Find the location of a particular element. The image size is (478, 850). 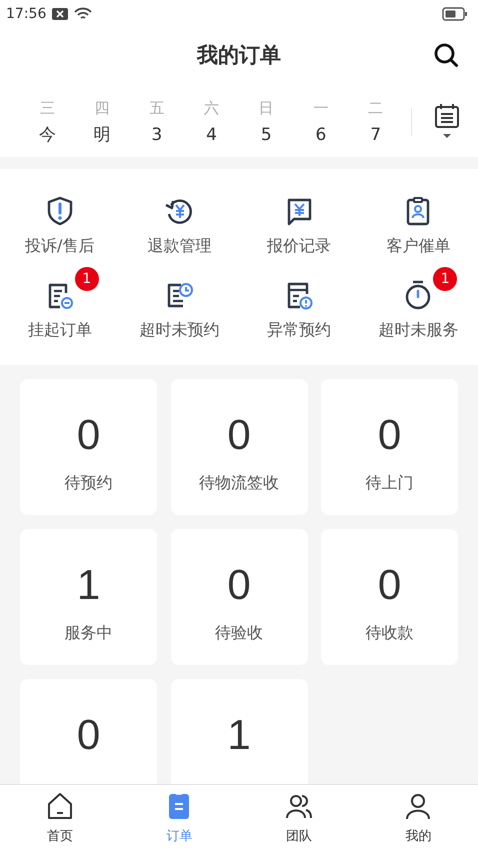

order-count-card: 0 待预约 is located at coordinates (88, 447).